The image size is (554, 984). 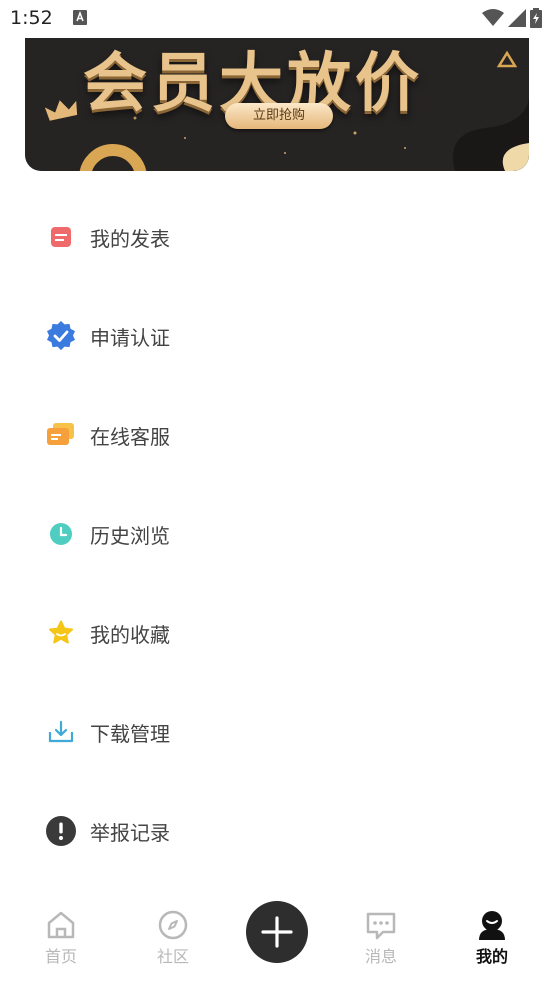 I want to click on chat-cards-icon, so click(x=61, y=435).